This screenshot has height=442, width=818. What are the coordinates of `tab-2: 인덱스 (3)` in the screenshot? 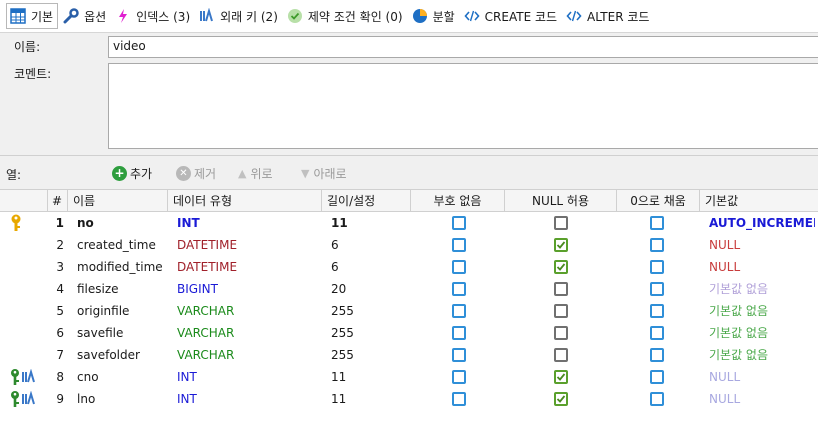 It's located at (153, 16).